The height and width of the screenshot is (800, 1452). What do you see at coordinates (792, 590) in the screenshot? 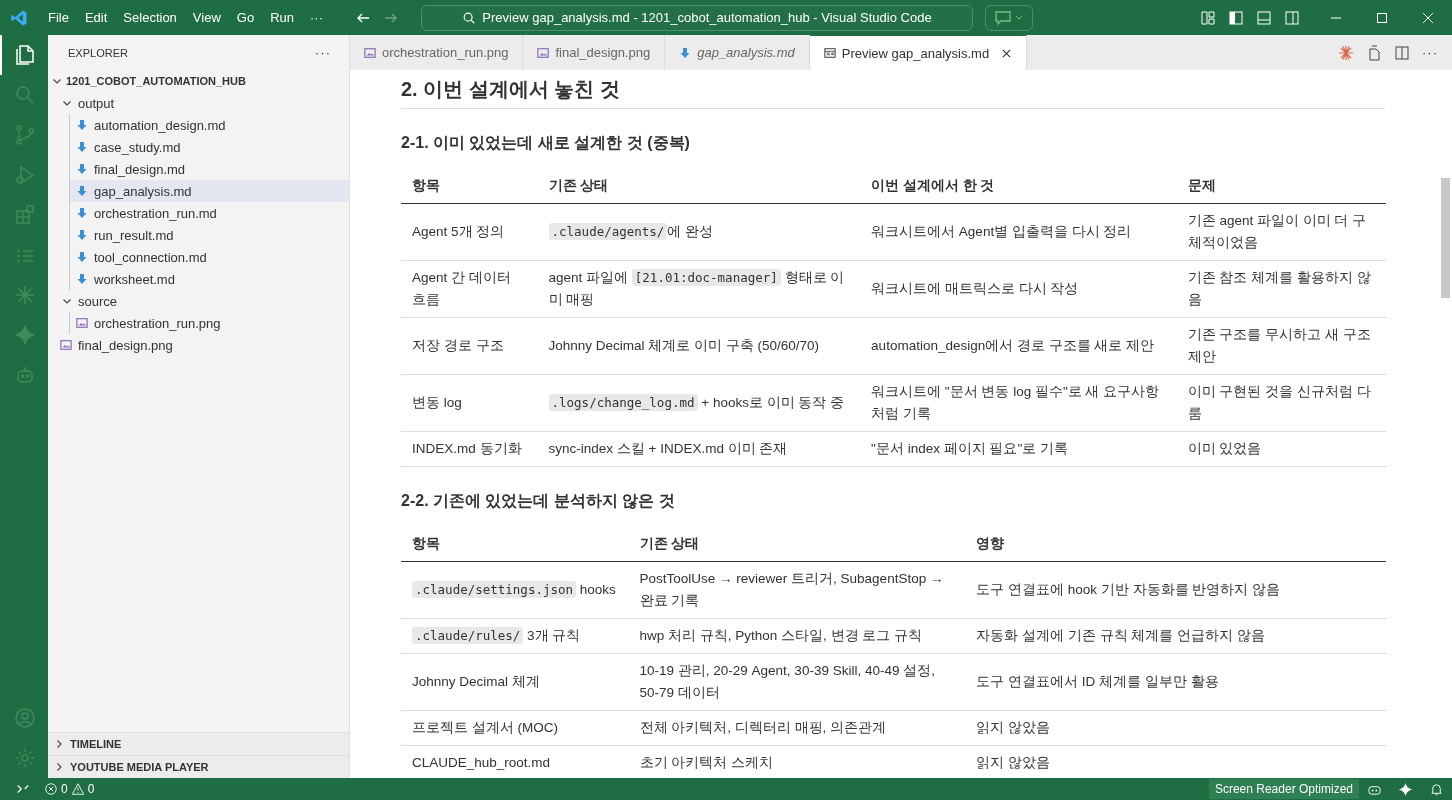
I see `table-cell-text: PostToolUse → reviewer 트리거, SubagentStop → 완료 기록` at bounding box center [792, 590].